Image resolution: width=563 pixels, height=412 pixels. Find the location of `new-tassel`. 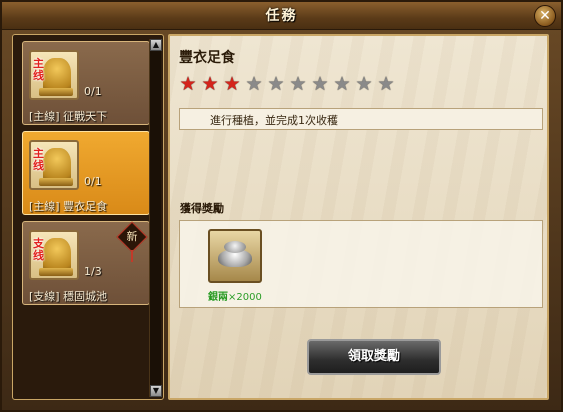

new-tassel is located at coordinates (132, 256).